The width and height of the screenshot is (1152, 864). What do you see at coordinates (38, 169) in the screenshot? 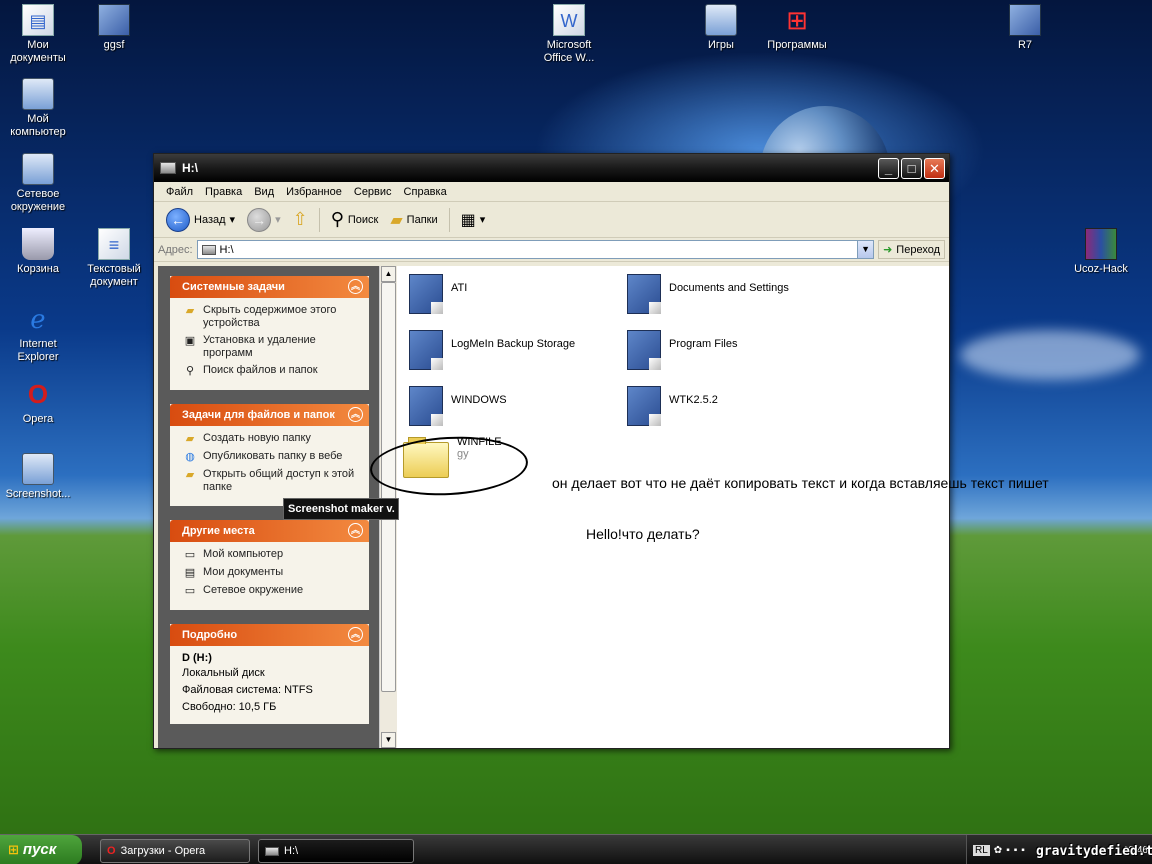
I see `network-icon` at bounding box center [38, 169].